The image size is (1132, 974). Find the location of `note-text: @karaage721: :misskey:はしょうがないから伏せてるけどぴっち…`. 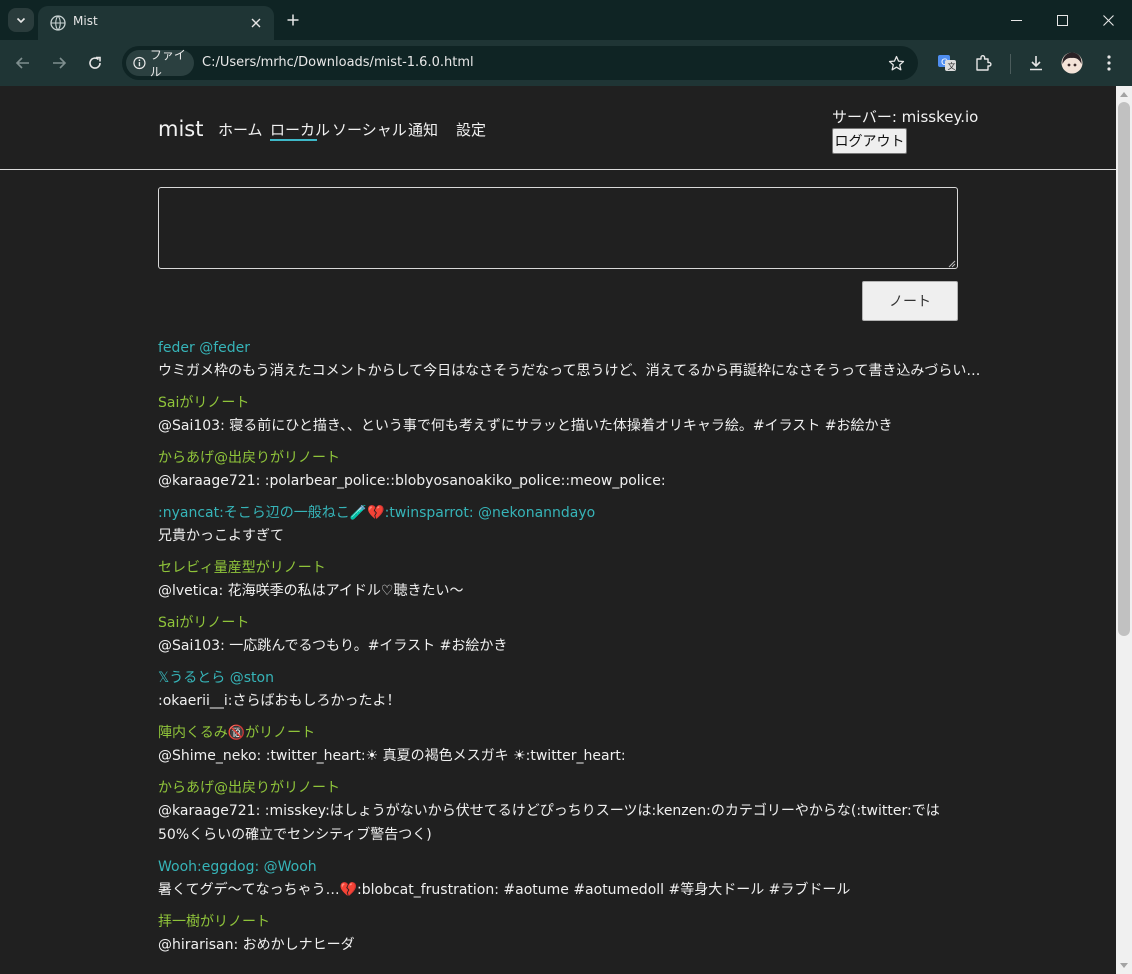

note-text: @karaage721: :misskey:はしょうがないから伏せてるけどぴっち… is located at coordinates (549, 823).